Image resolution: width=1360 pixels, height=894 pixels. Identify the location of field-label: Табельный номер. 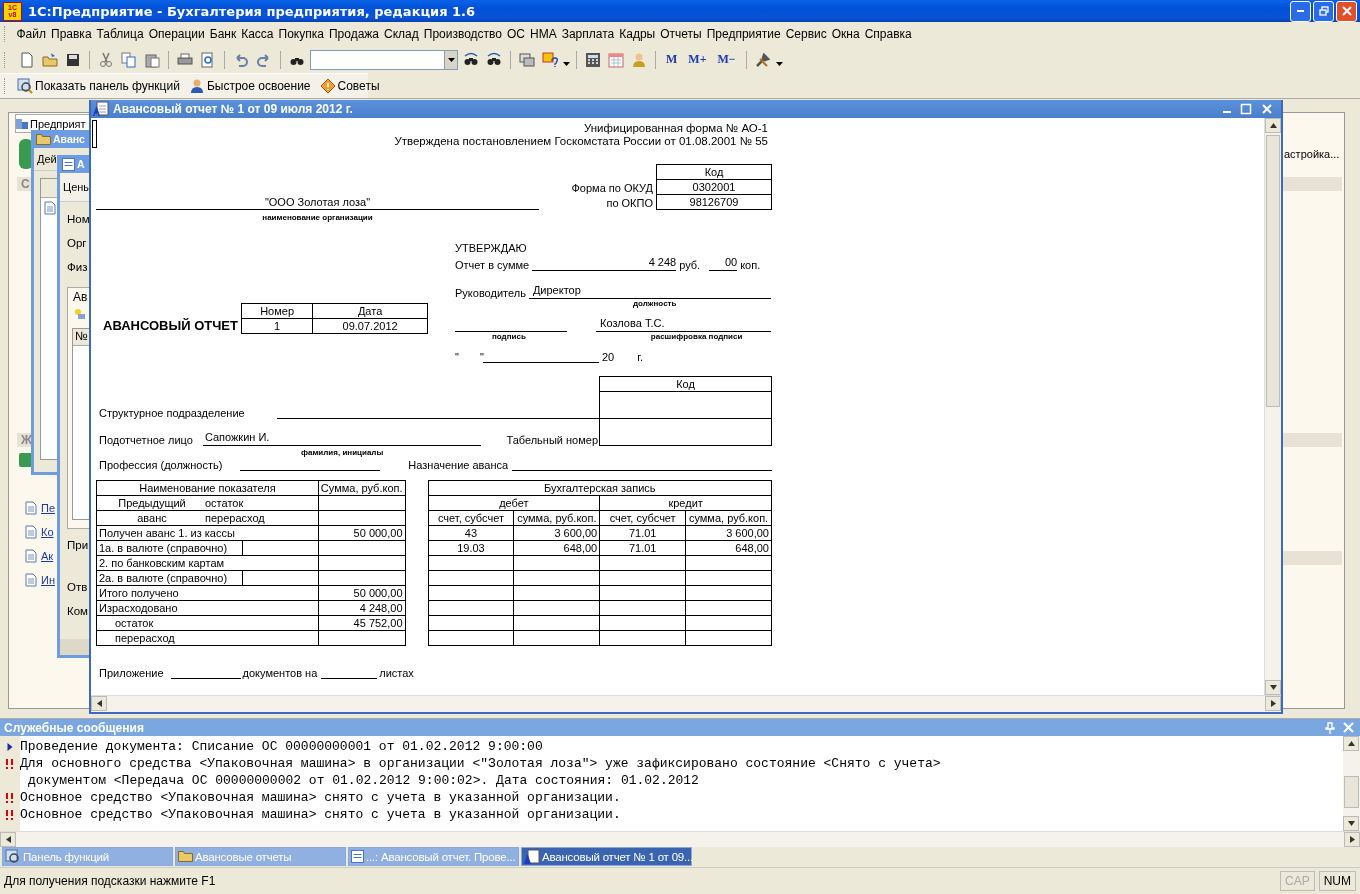
(552, 440).